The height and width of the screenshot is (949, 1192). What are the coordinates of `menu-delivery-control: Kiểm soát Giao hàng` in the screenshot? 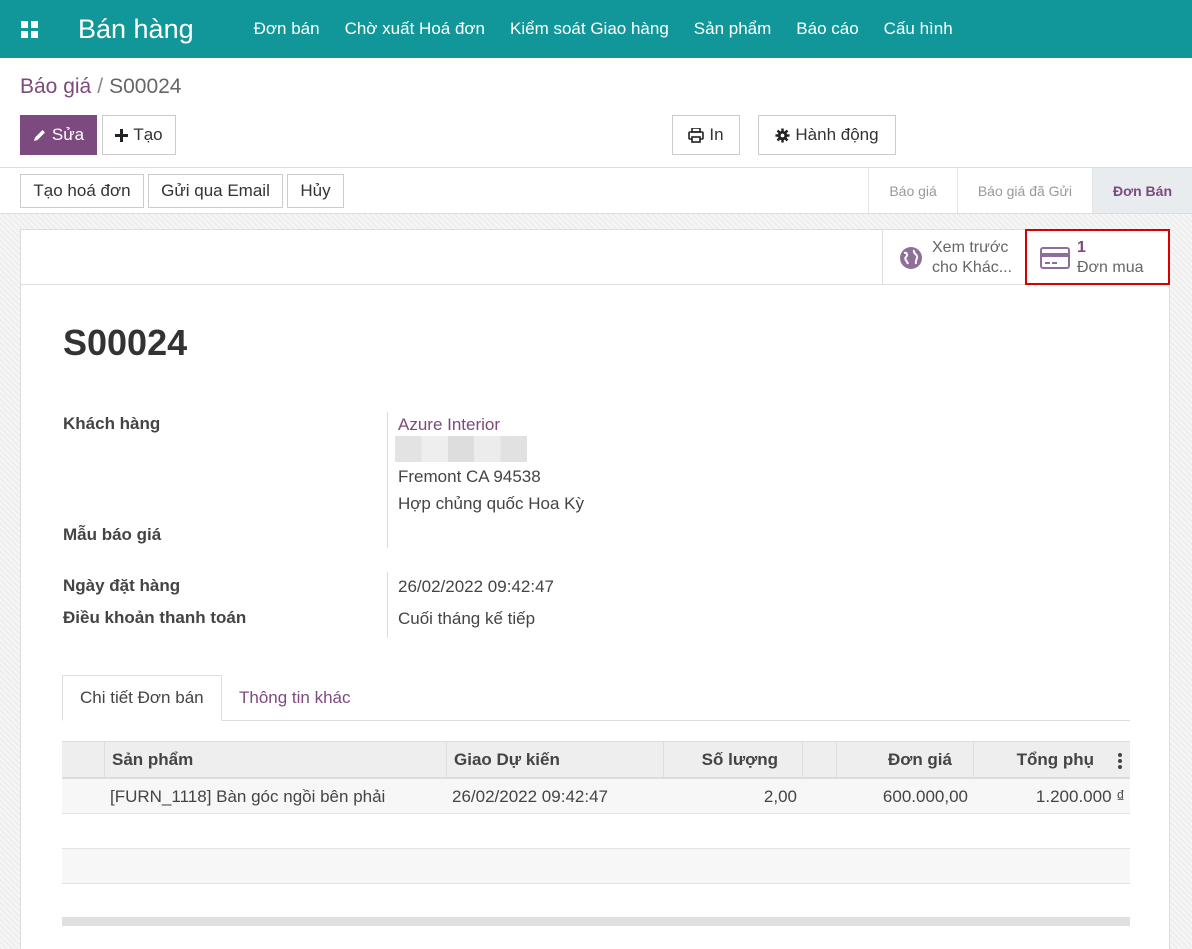 It's located at (589, 29).